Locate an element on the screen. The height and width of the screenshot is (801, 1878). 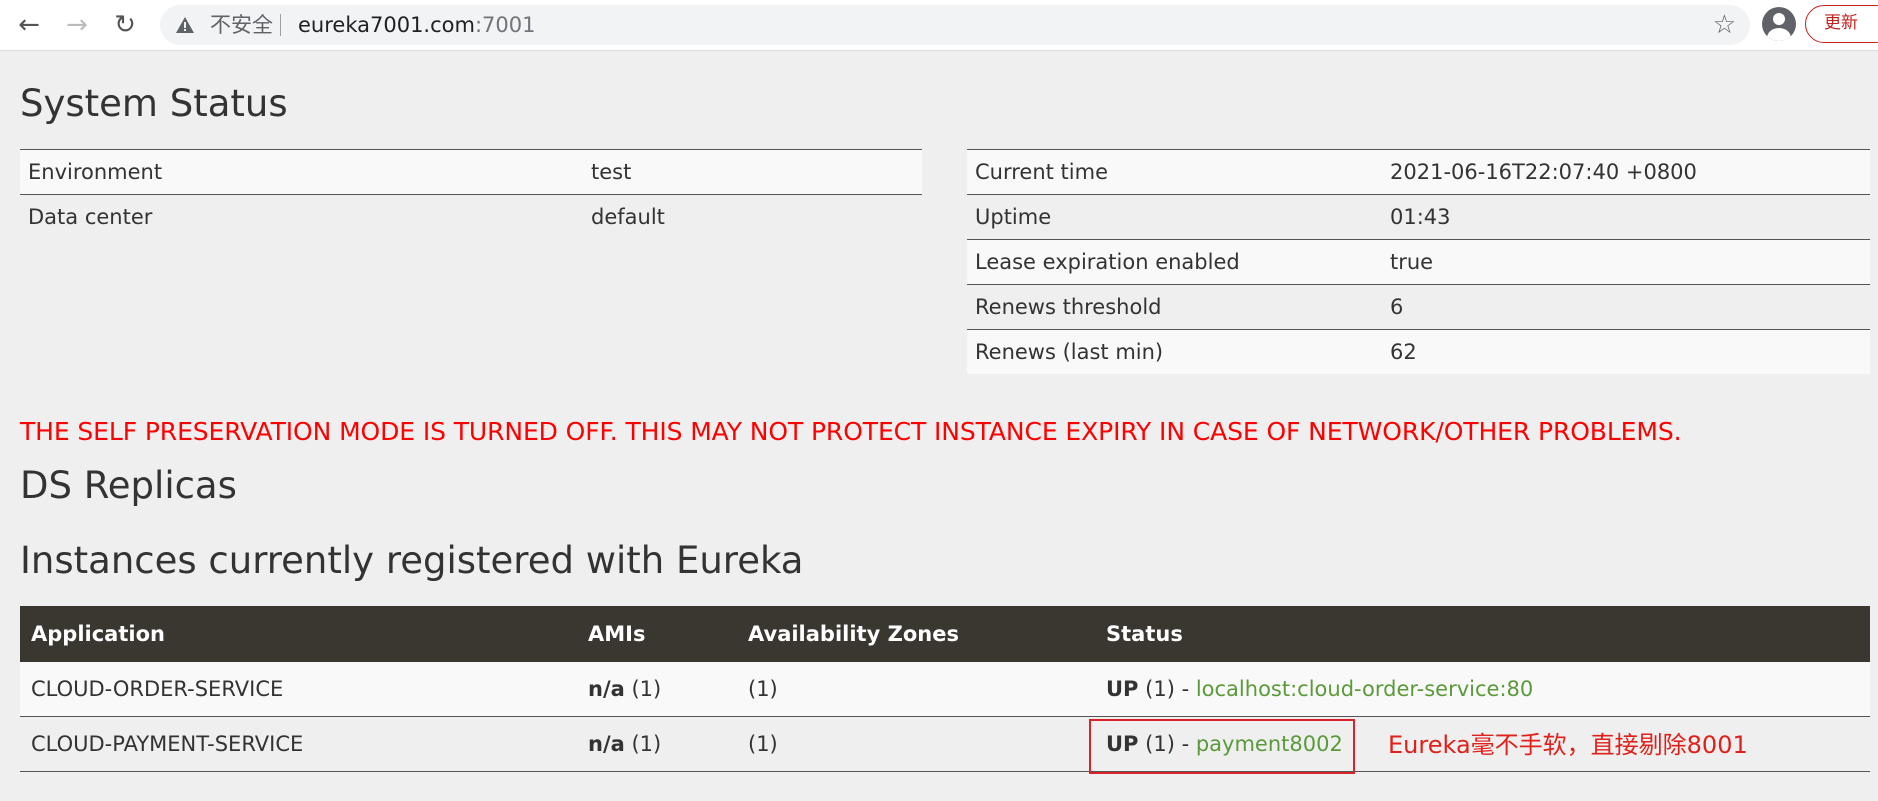
table-row: Data center default is located at coordinates (471, 216).